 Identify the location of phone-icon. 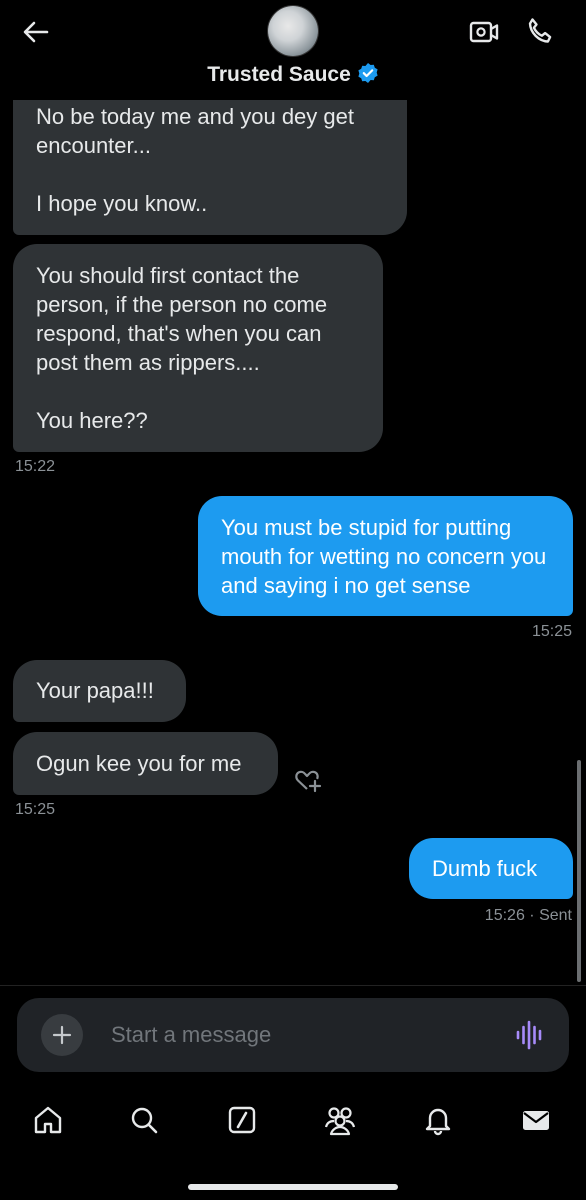
(540, 32).